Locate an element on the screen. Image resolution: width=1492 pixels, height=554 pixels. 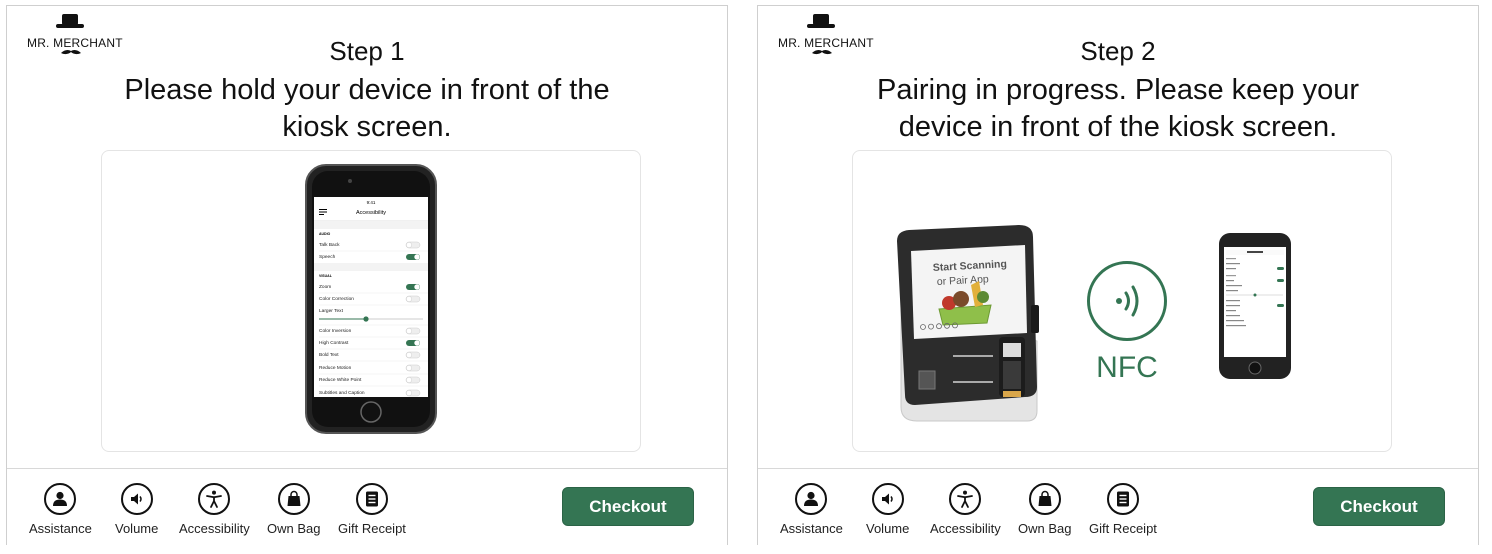
instruction-line-1: Please hold your device in front of the is located at coordinates (367, 90).